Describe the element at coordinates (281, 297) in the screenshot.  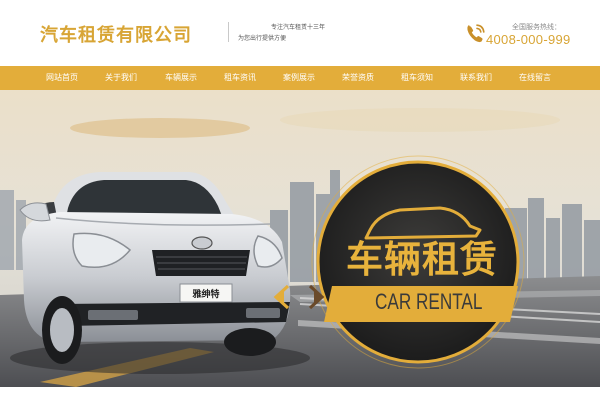
I see `prev-slide-arrow-icon` at that location.